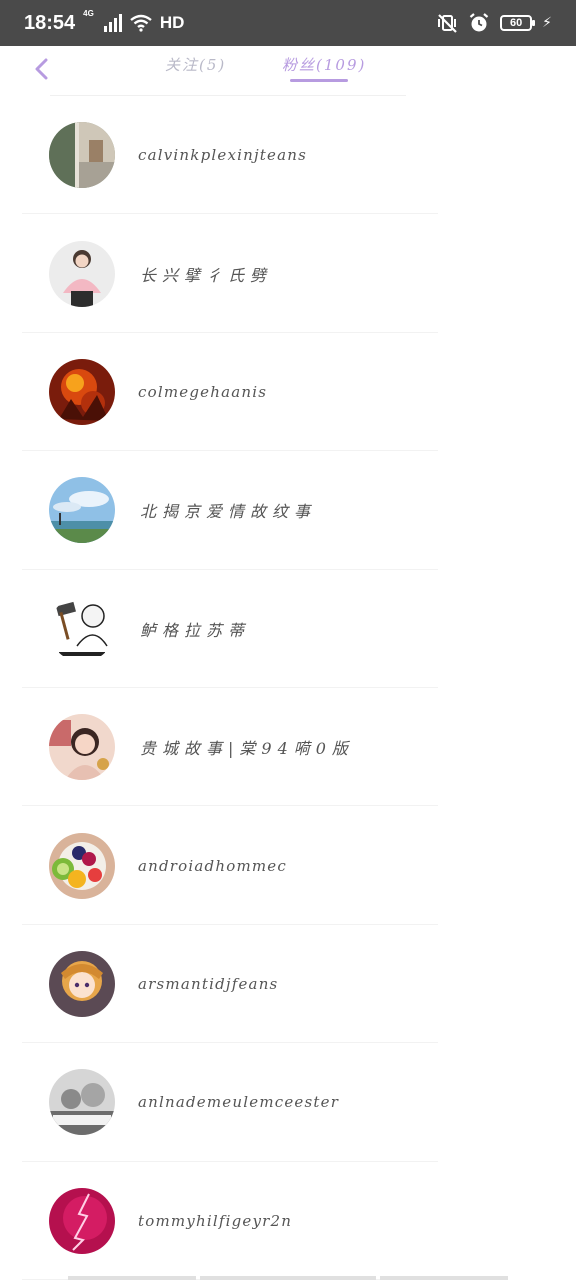 This screenshot has width=576, height=1280. Describe the element at coordinates (547, 23) in the screenshot. I see `charging-icon: ⚡` at that location.